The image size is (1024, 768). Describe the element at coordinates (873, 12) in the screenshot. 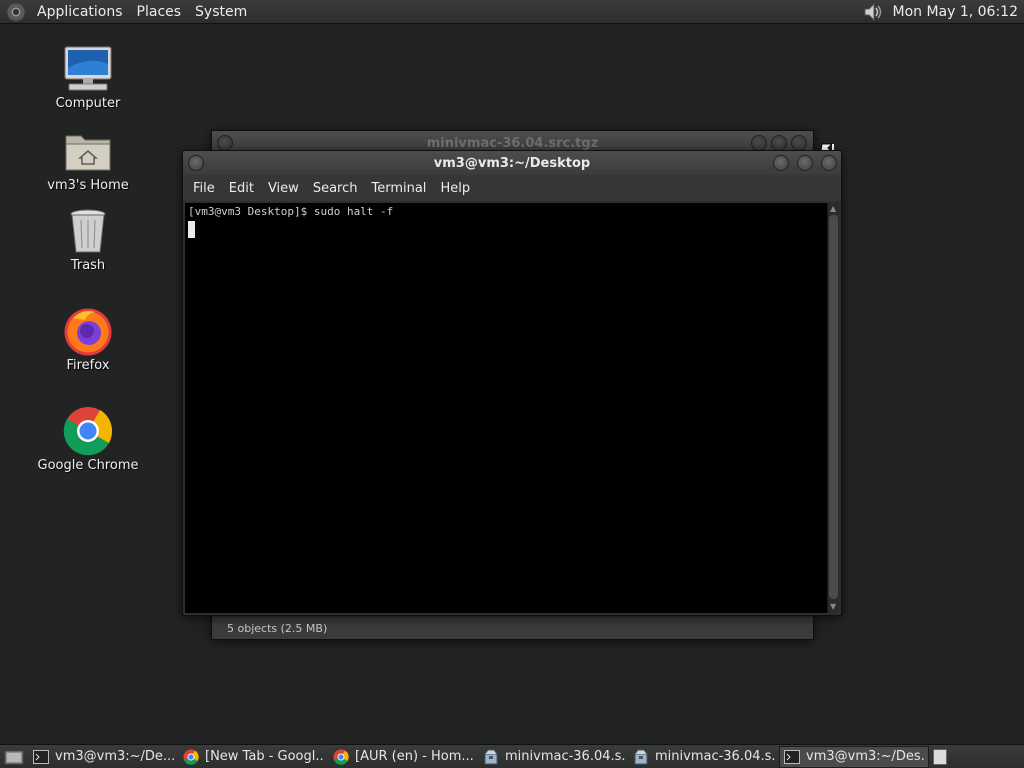

I see `volume-icon` at that location.